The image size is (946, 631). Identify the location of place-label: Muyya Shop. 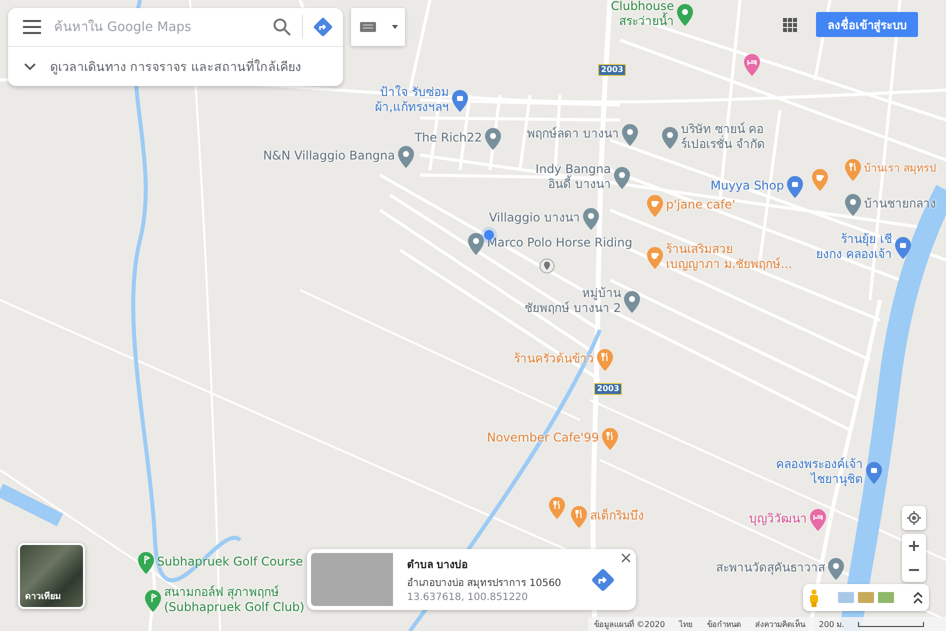
(747, 186).